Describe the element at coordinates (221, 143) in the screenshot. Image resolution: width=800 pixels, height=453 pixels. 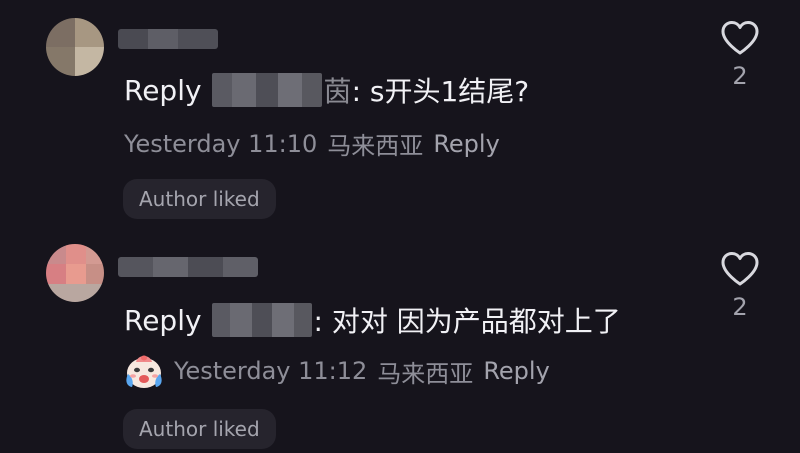
I see `timestamp: Yesterday 11:10` at that location.